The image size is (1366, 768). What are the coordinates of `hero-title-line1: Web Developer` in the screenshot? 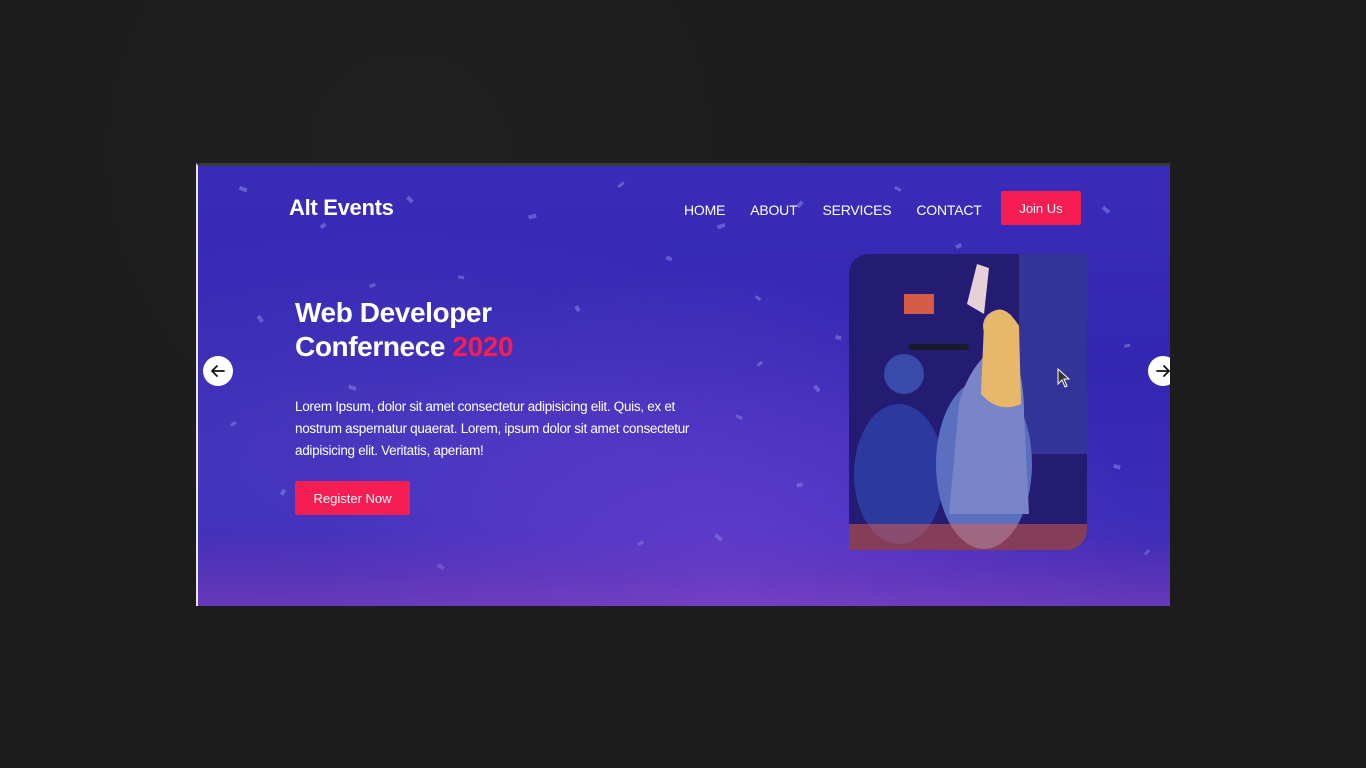 It's located at (393, 312).